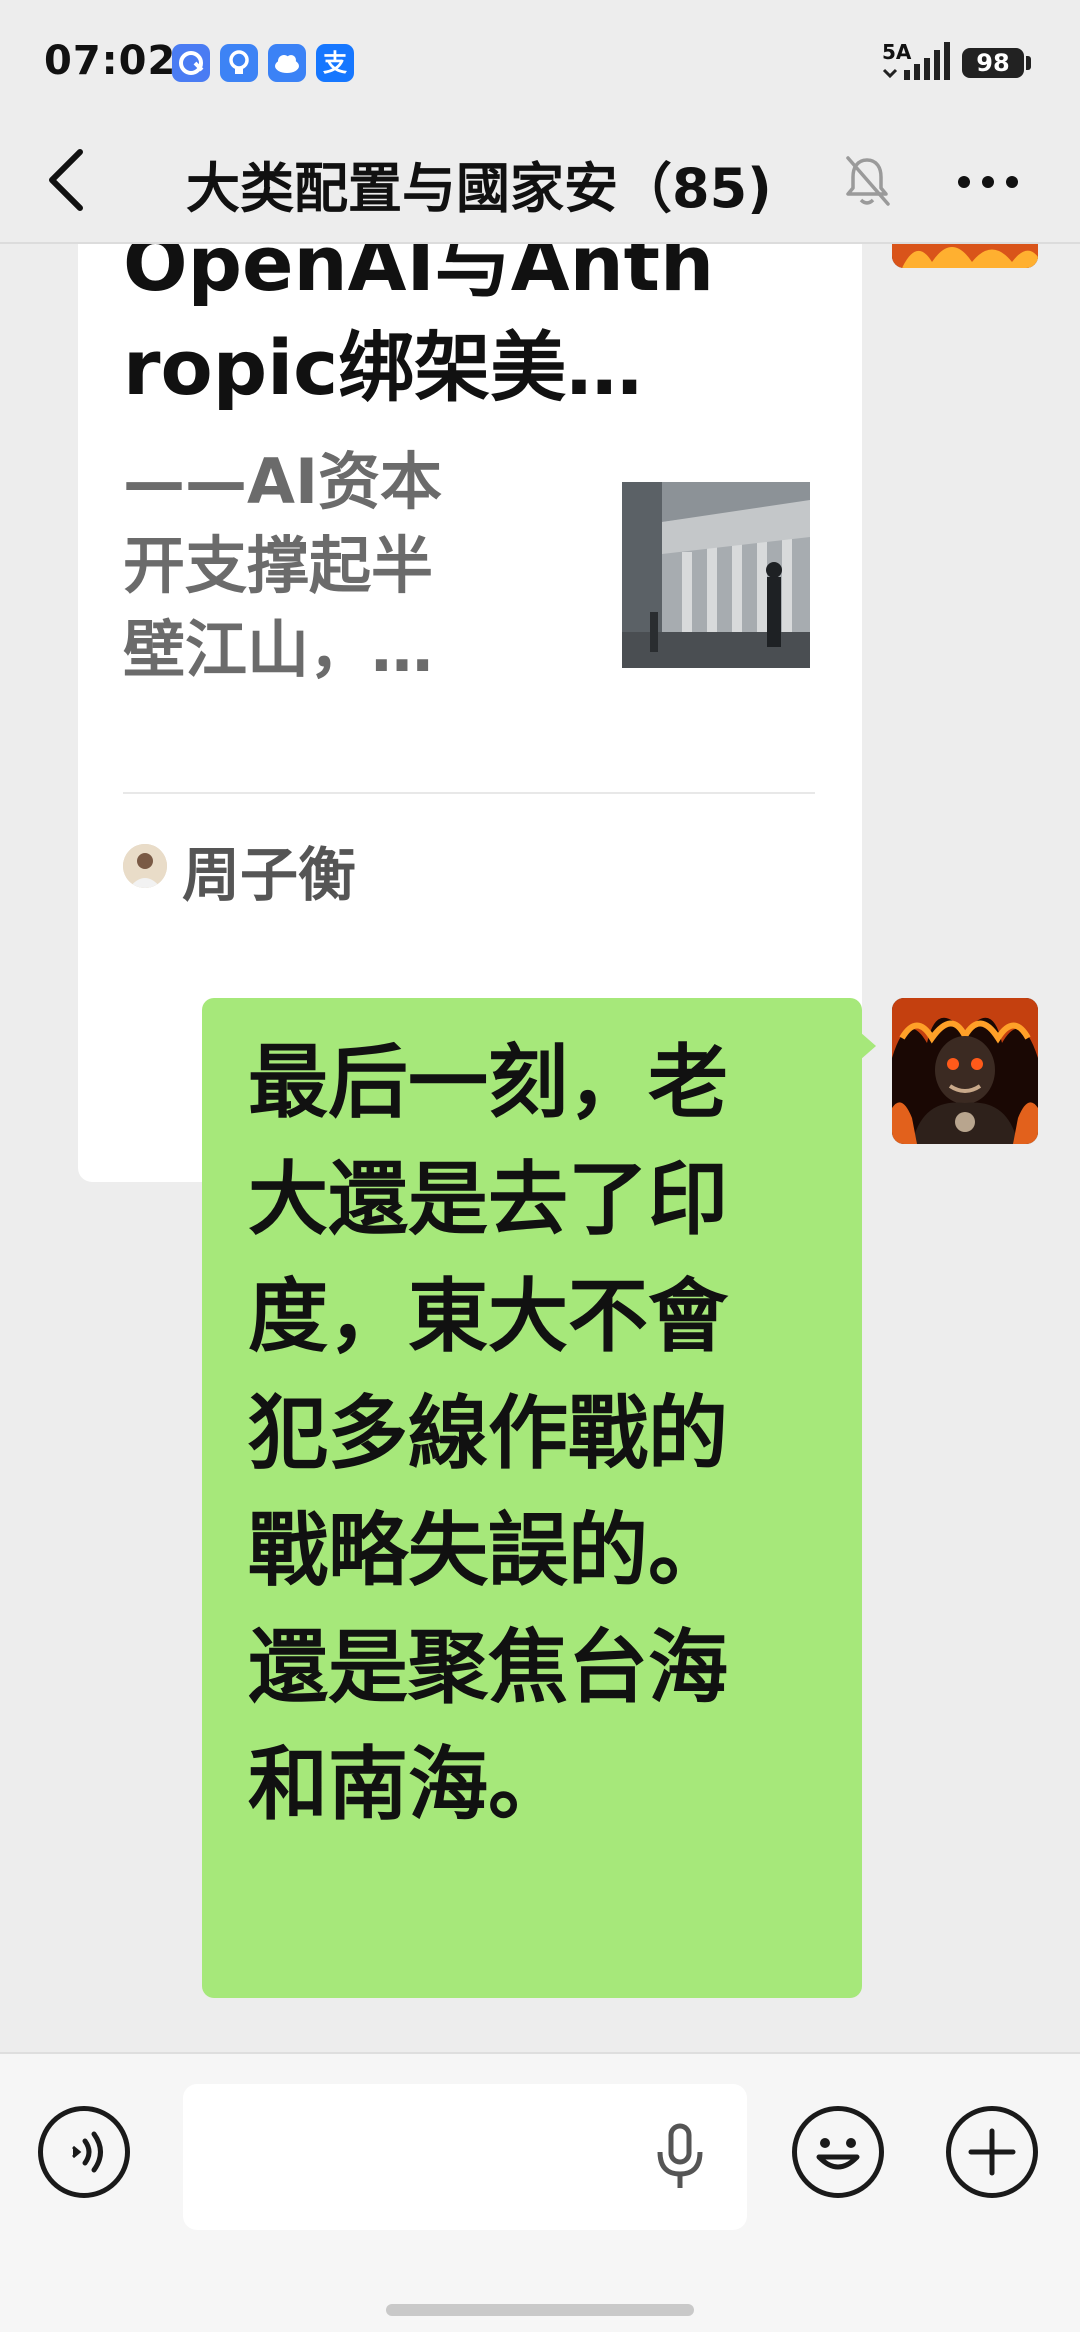  I want to click on chevron-left-icon, so click(66, 180).